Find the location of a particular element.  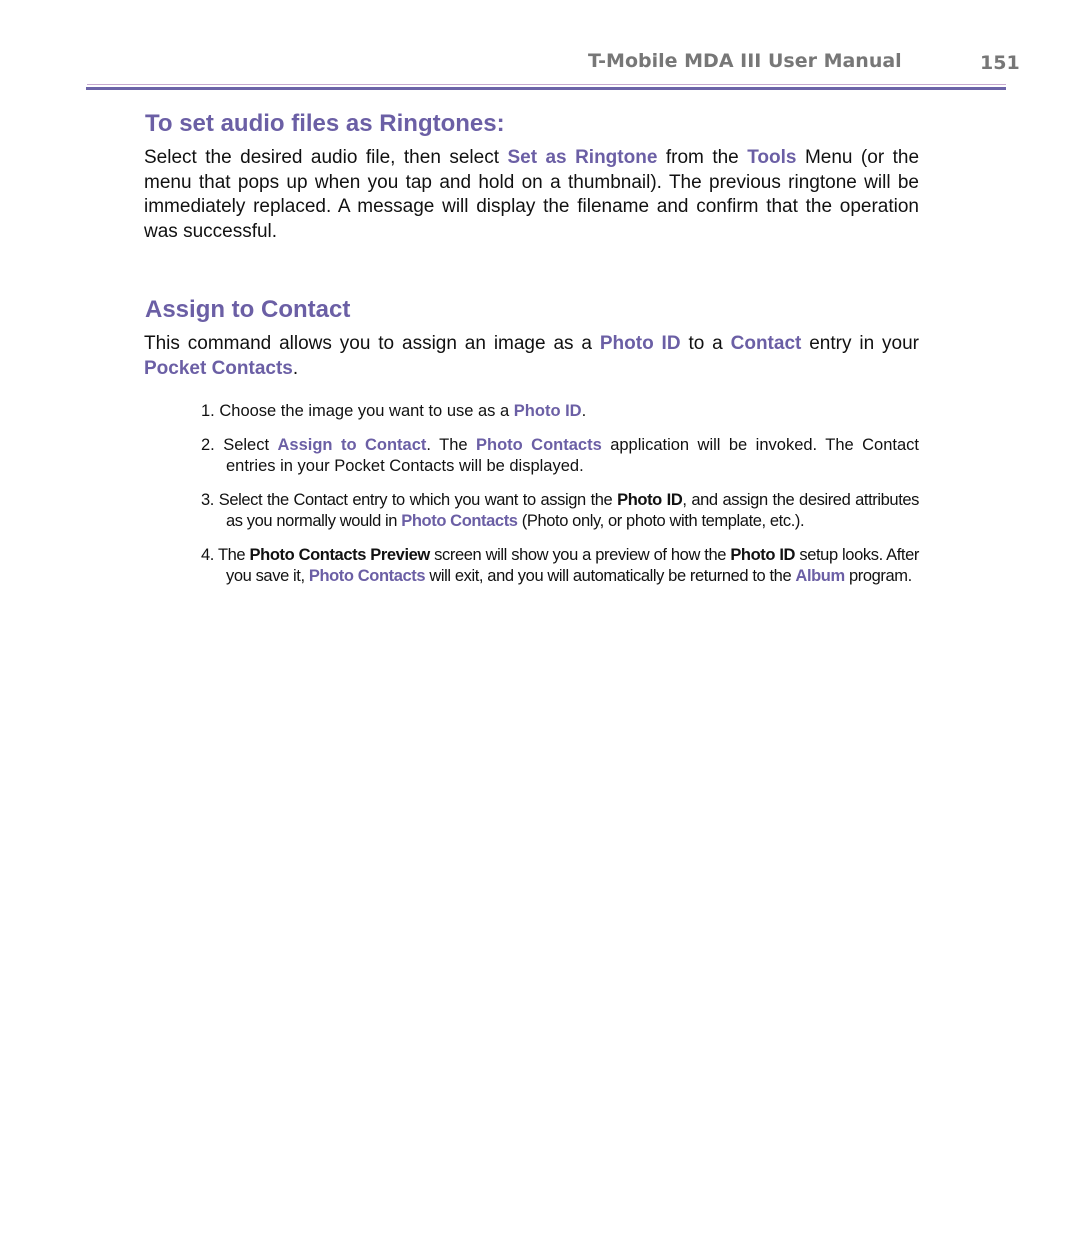

term-album: Album is located at coordinates (820, 576).